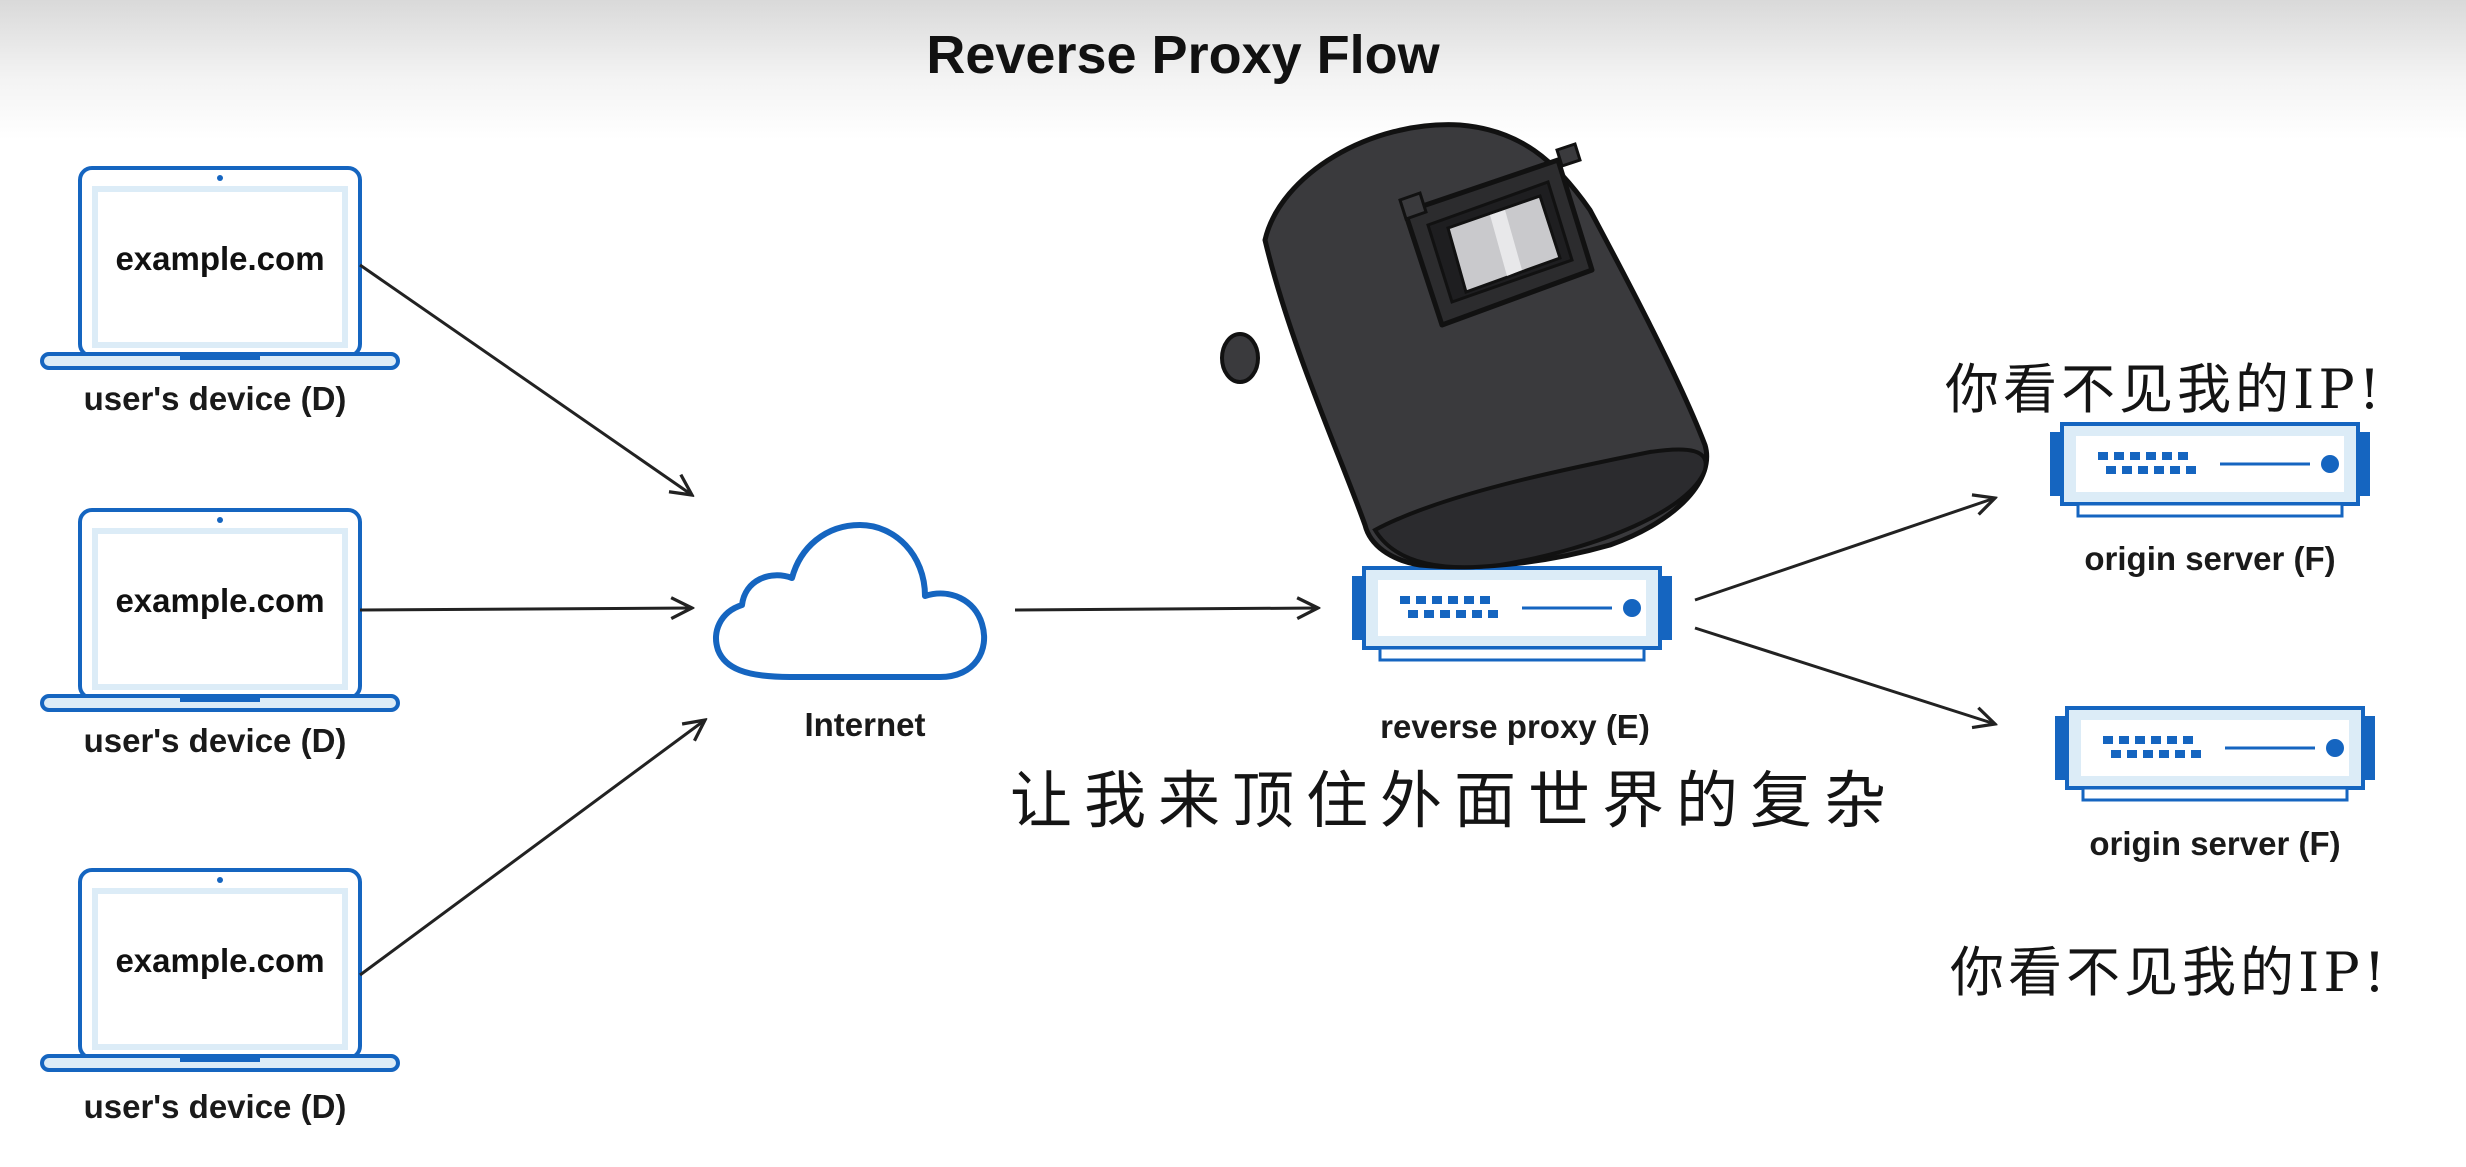 This screenshot has height=1167, width=2466. I want to click on arrow-device2-internet, so click(525, 609).